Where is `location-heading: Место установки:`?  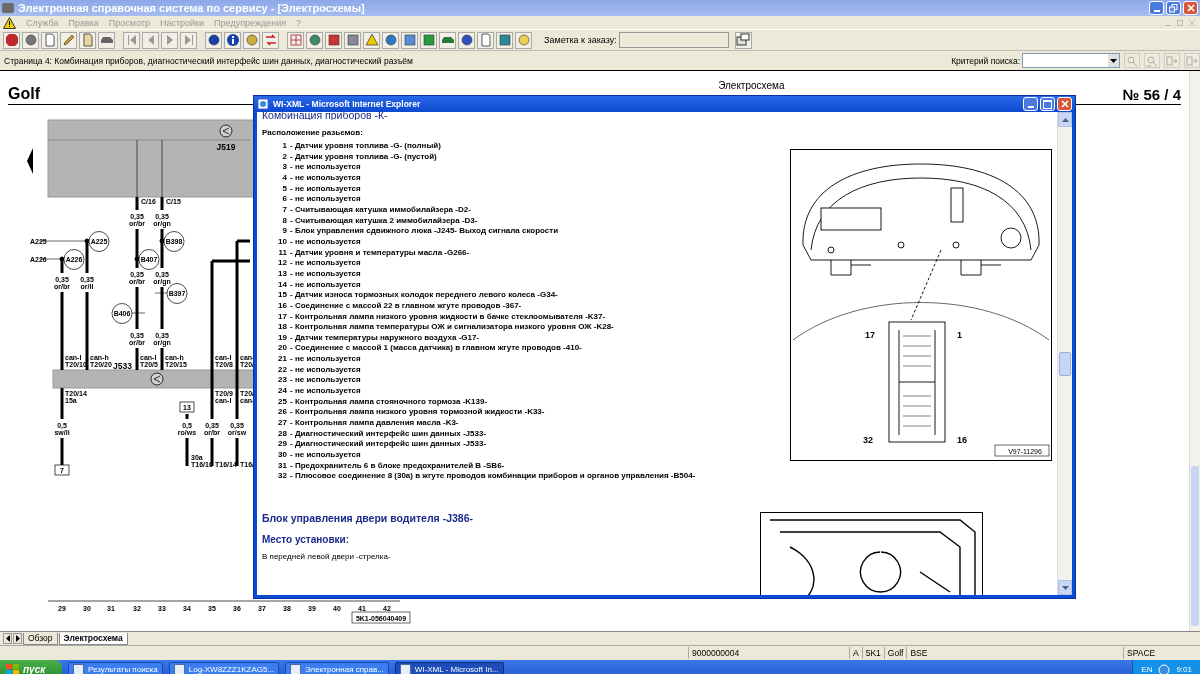
location-heading: Место установки: is located at coordinates (306, 539).